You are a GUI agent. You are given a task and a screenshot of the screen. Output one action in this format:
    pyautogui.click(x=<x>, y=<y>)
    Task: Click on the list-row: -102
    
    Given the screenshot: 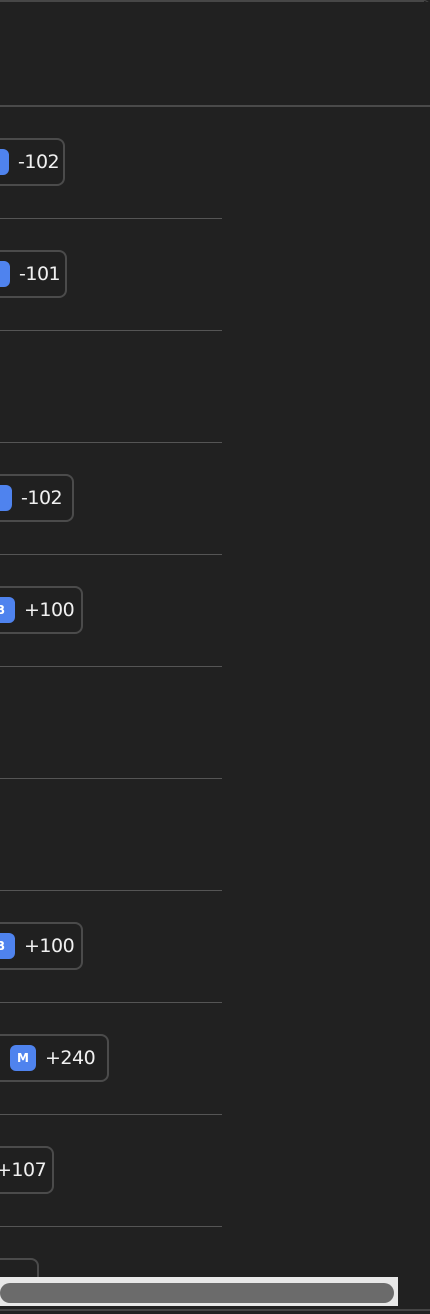 What is the action you would take?
    pyautogui.click(x=215, y=163)
    